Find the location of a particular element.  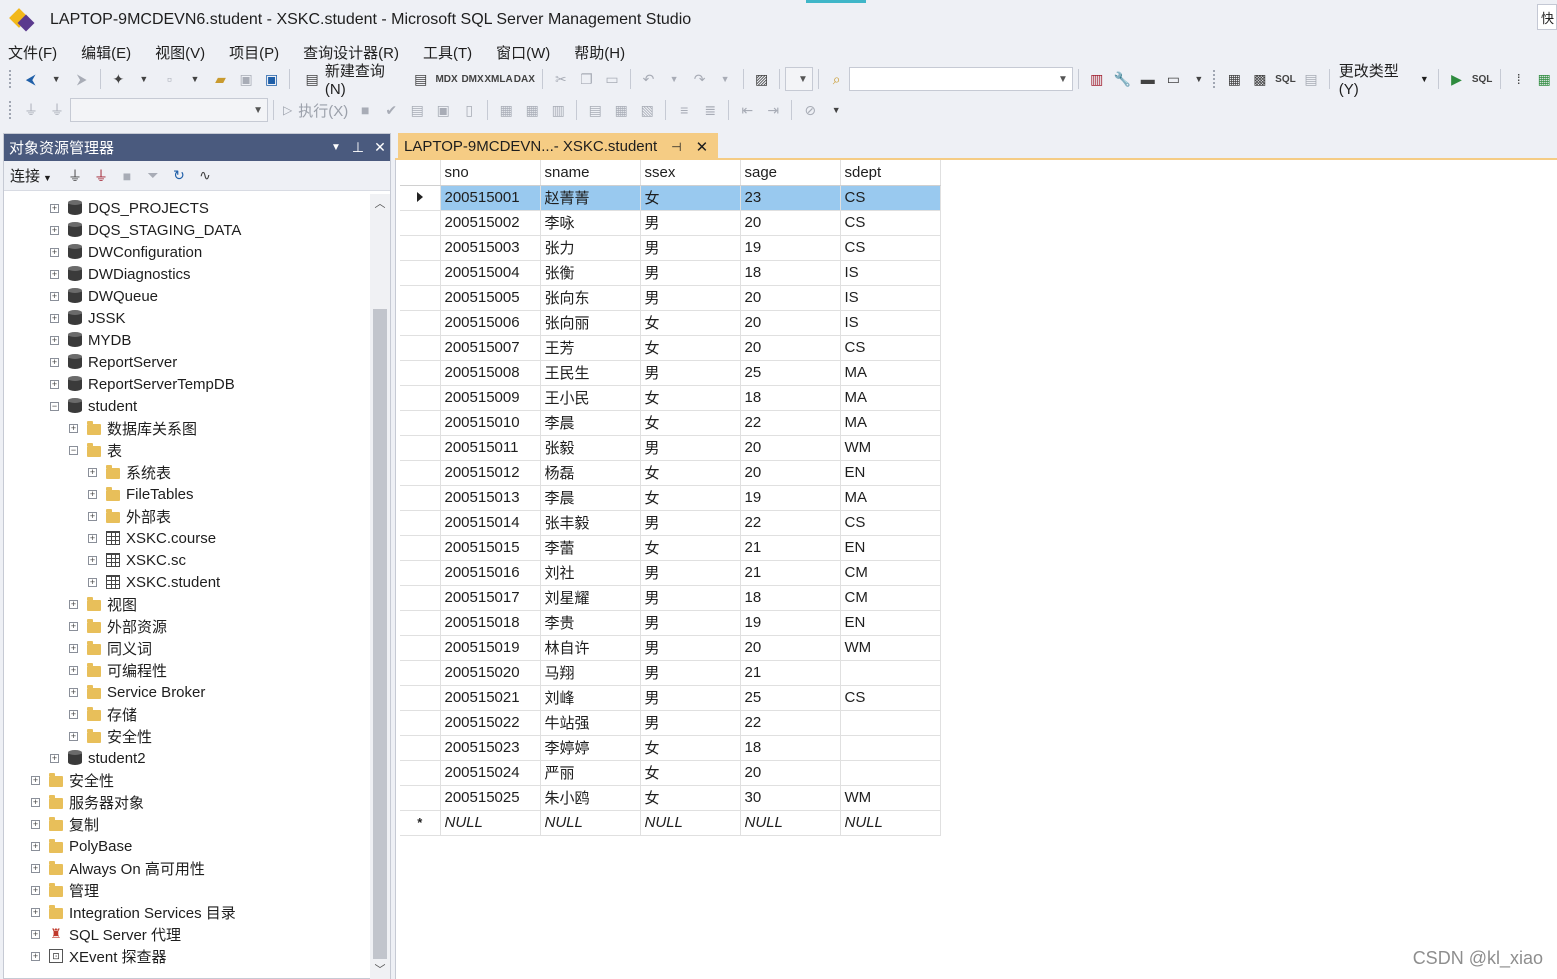

grid-cell-sage: 20 is located at coordinates (790, 348).